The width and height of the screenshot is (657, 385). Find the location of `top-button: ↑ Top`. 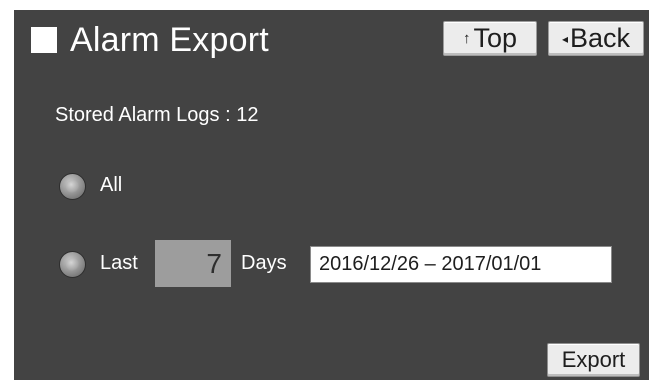

top-button: ↑ Top is located at coordinates (490, 38).